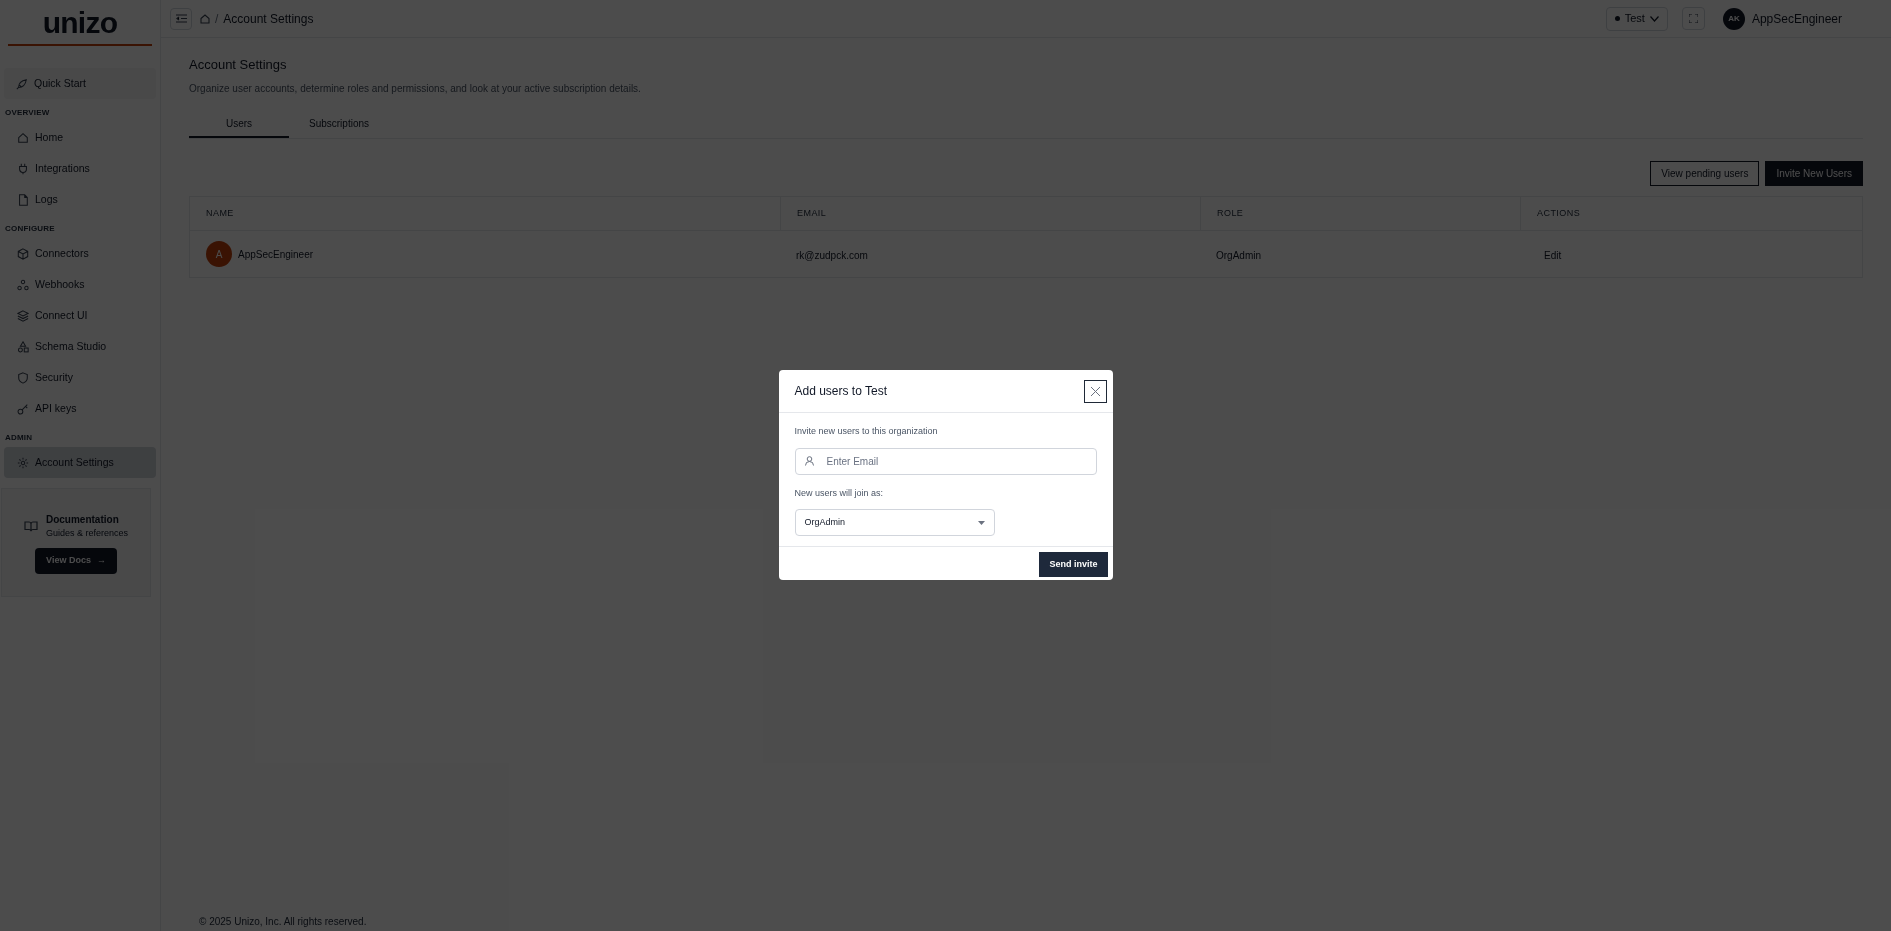  I want to click on table-cell: rk@zudpck.com, so click(832, 255).